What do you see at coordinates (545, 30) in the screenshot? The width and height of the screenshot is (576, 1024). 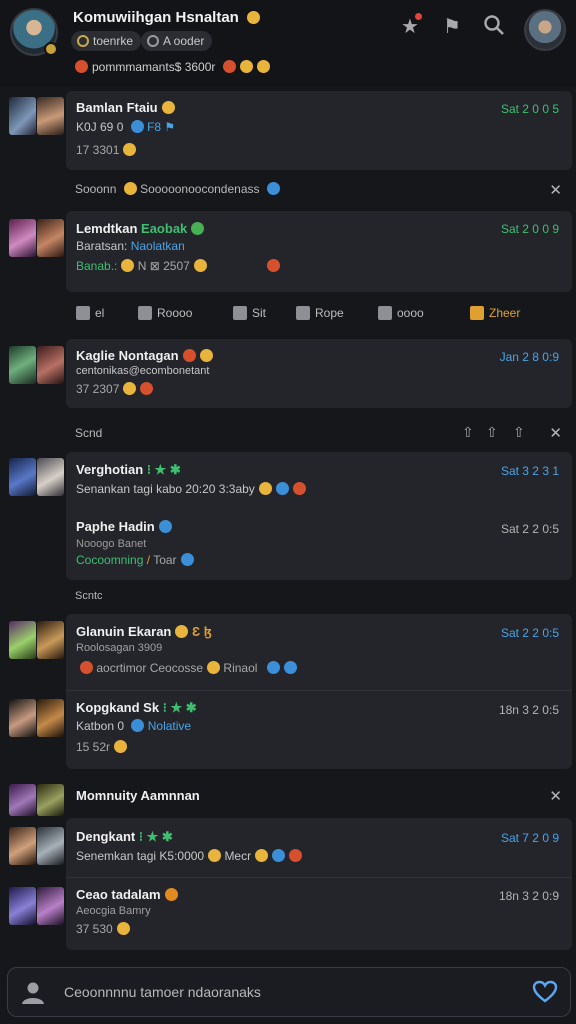 I see `profile-avatar` at bounding box center [545, 30].